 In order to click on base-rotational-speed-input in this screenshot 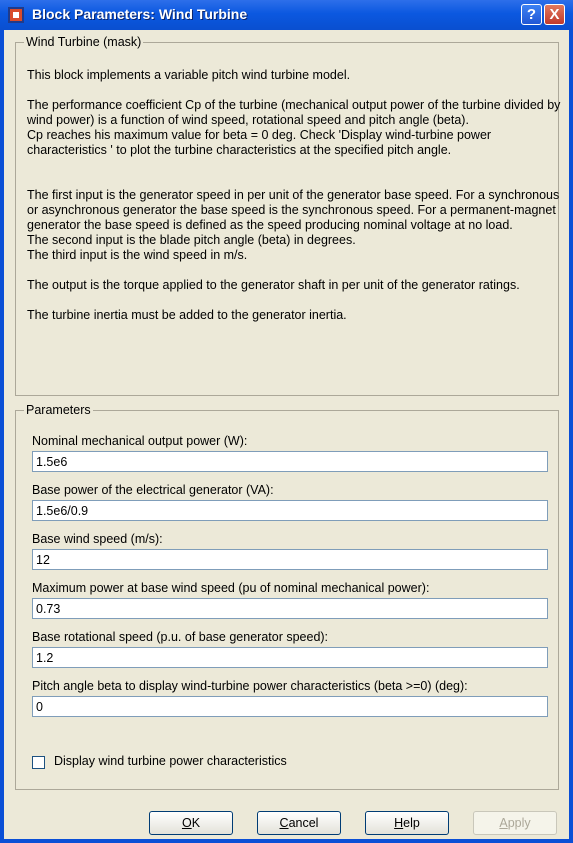, I will do `click(290, 657)`.